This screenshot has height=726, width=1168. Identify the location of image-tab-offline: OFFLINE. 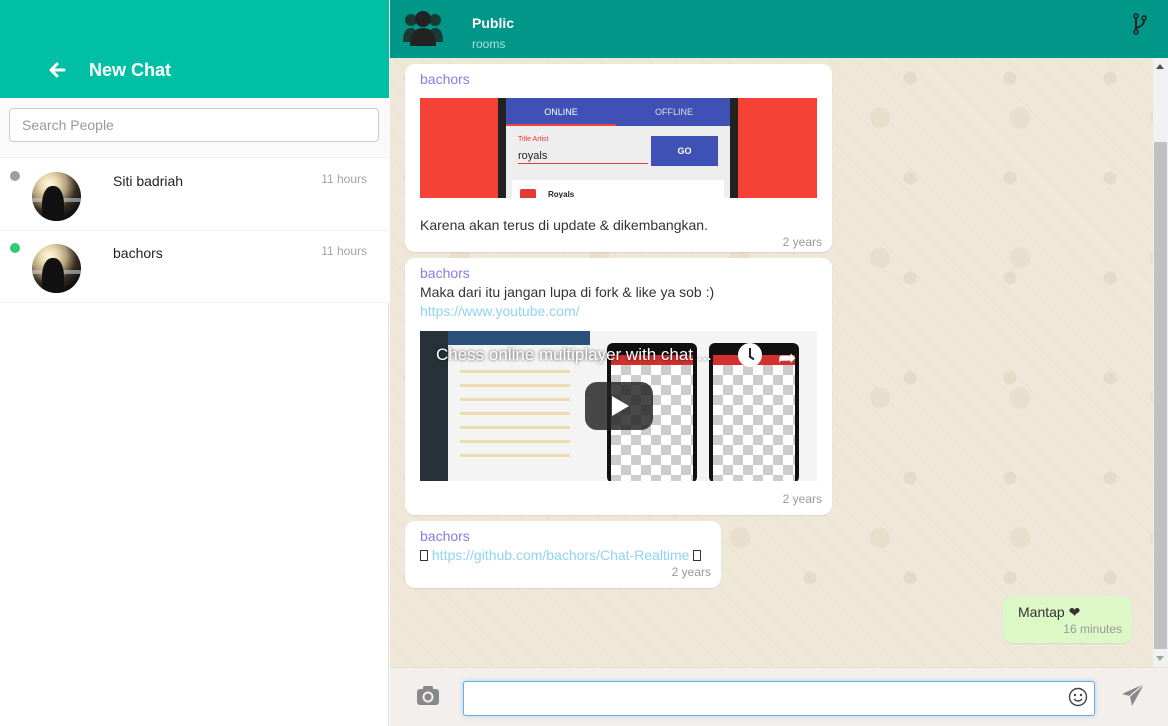
(673, 112).